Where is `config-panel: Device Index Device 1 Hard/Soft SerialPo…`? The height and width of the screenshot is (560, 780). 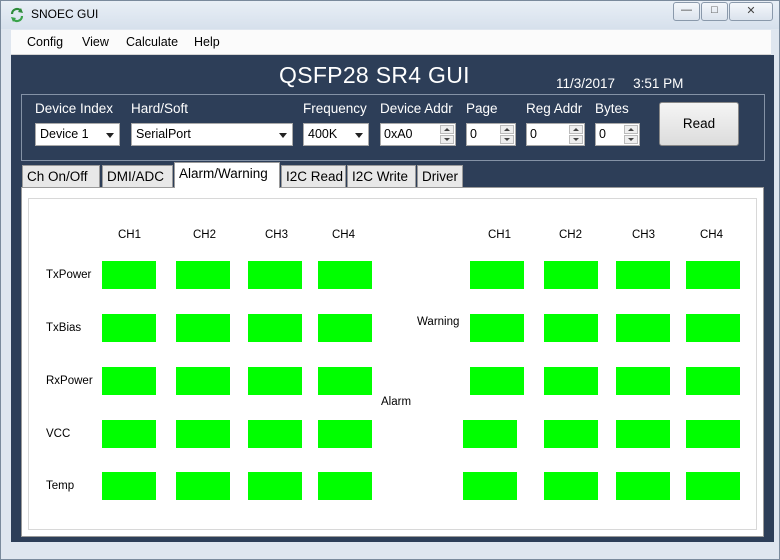 config-panel: Device Index Device 1 Hard/Soft SerialPo… is located at coordinates (393, 127).